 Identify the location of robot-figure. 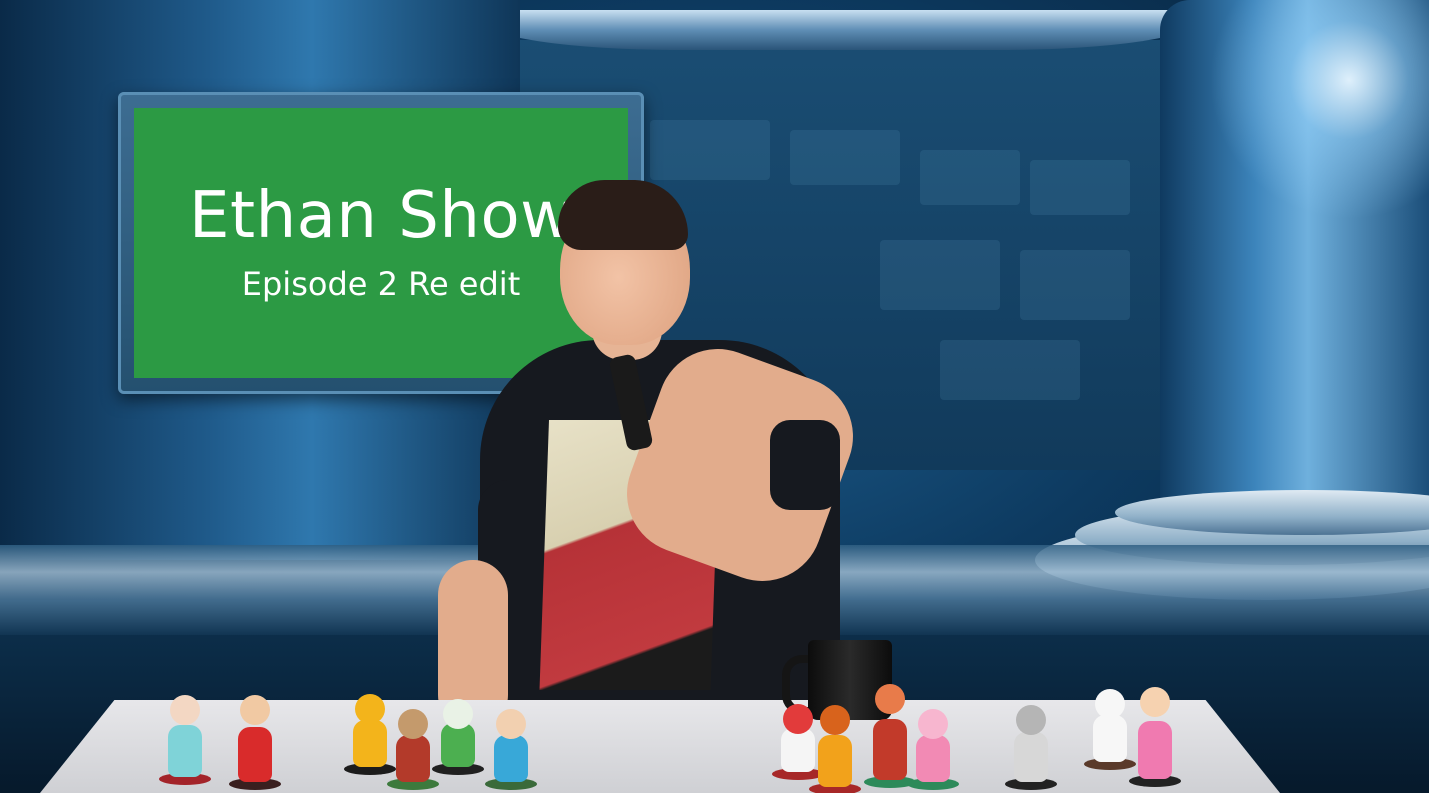
(1030, 745).